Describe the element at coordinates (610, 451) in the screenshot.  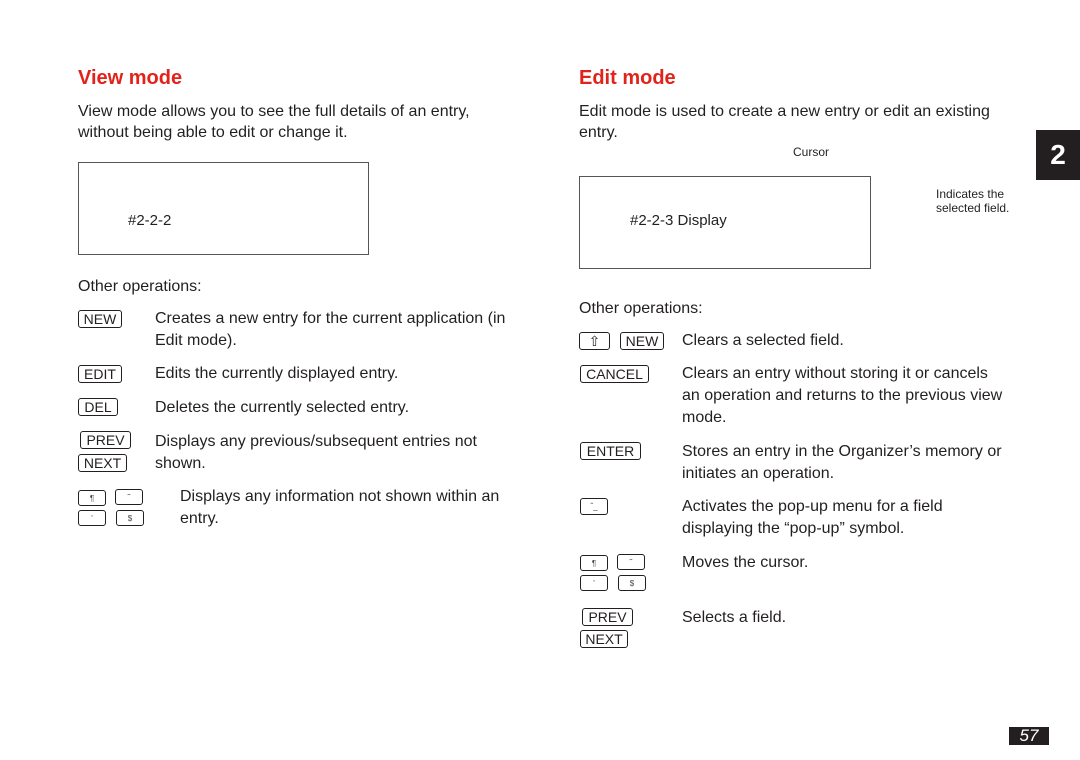
I see `enter-key: ENTER` at that location.